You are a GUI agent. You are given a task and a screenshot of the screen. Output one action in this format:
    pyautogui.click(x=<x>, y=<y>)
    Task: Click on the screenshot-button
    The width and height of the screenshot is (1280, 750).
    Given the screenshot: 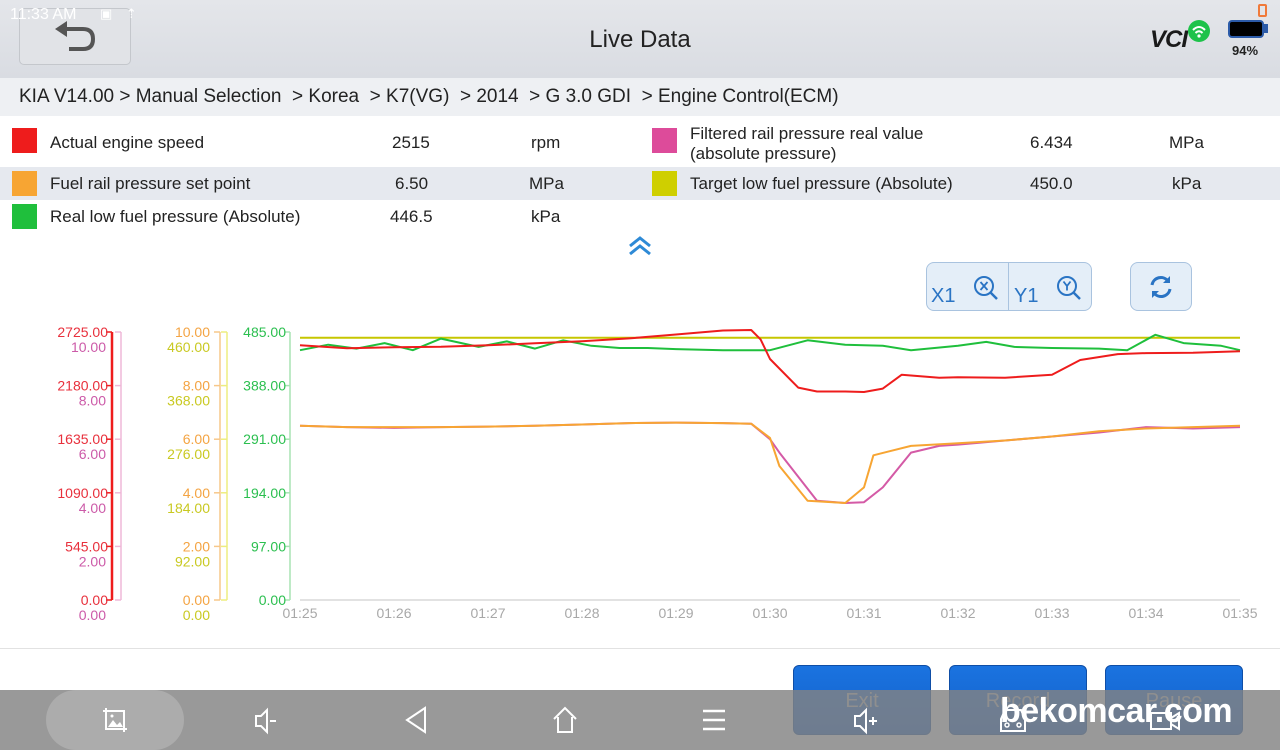 What is the action you would take?
    pyautogui.click(x=115, y=720)
    